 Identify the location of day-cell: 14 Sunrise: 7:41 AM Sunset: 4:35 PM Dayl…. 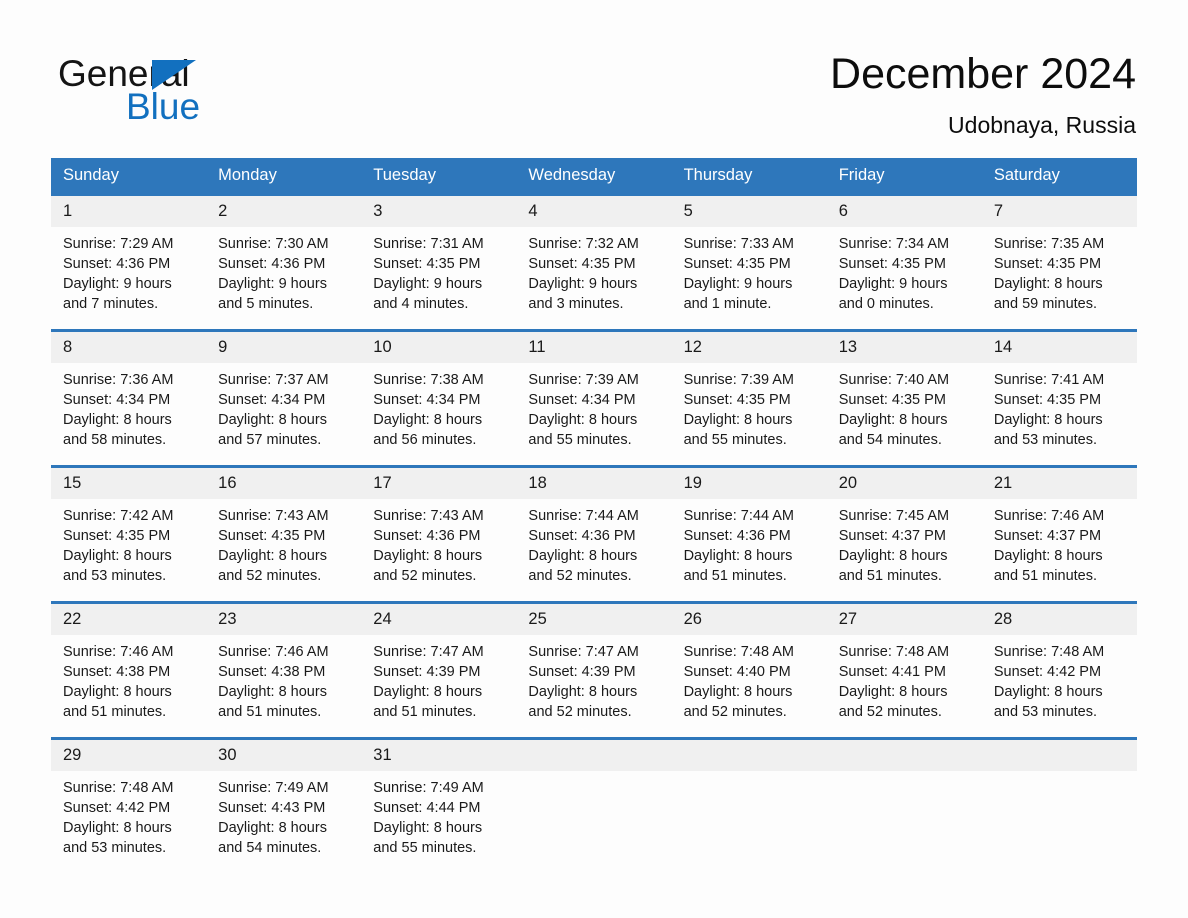
(1059, 391).